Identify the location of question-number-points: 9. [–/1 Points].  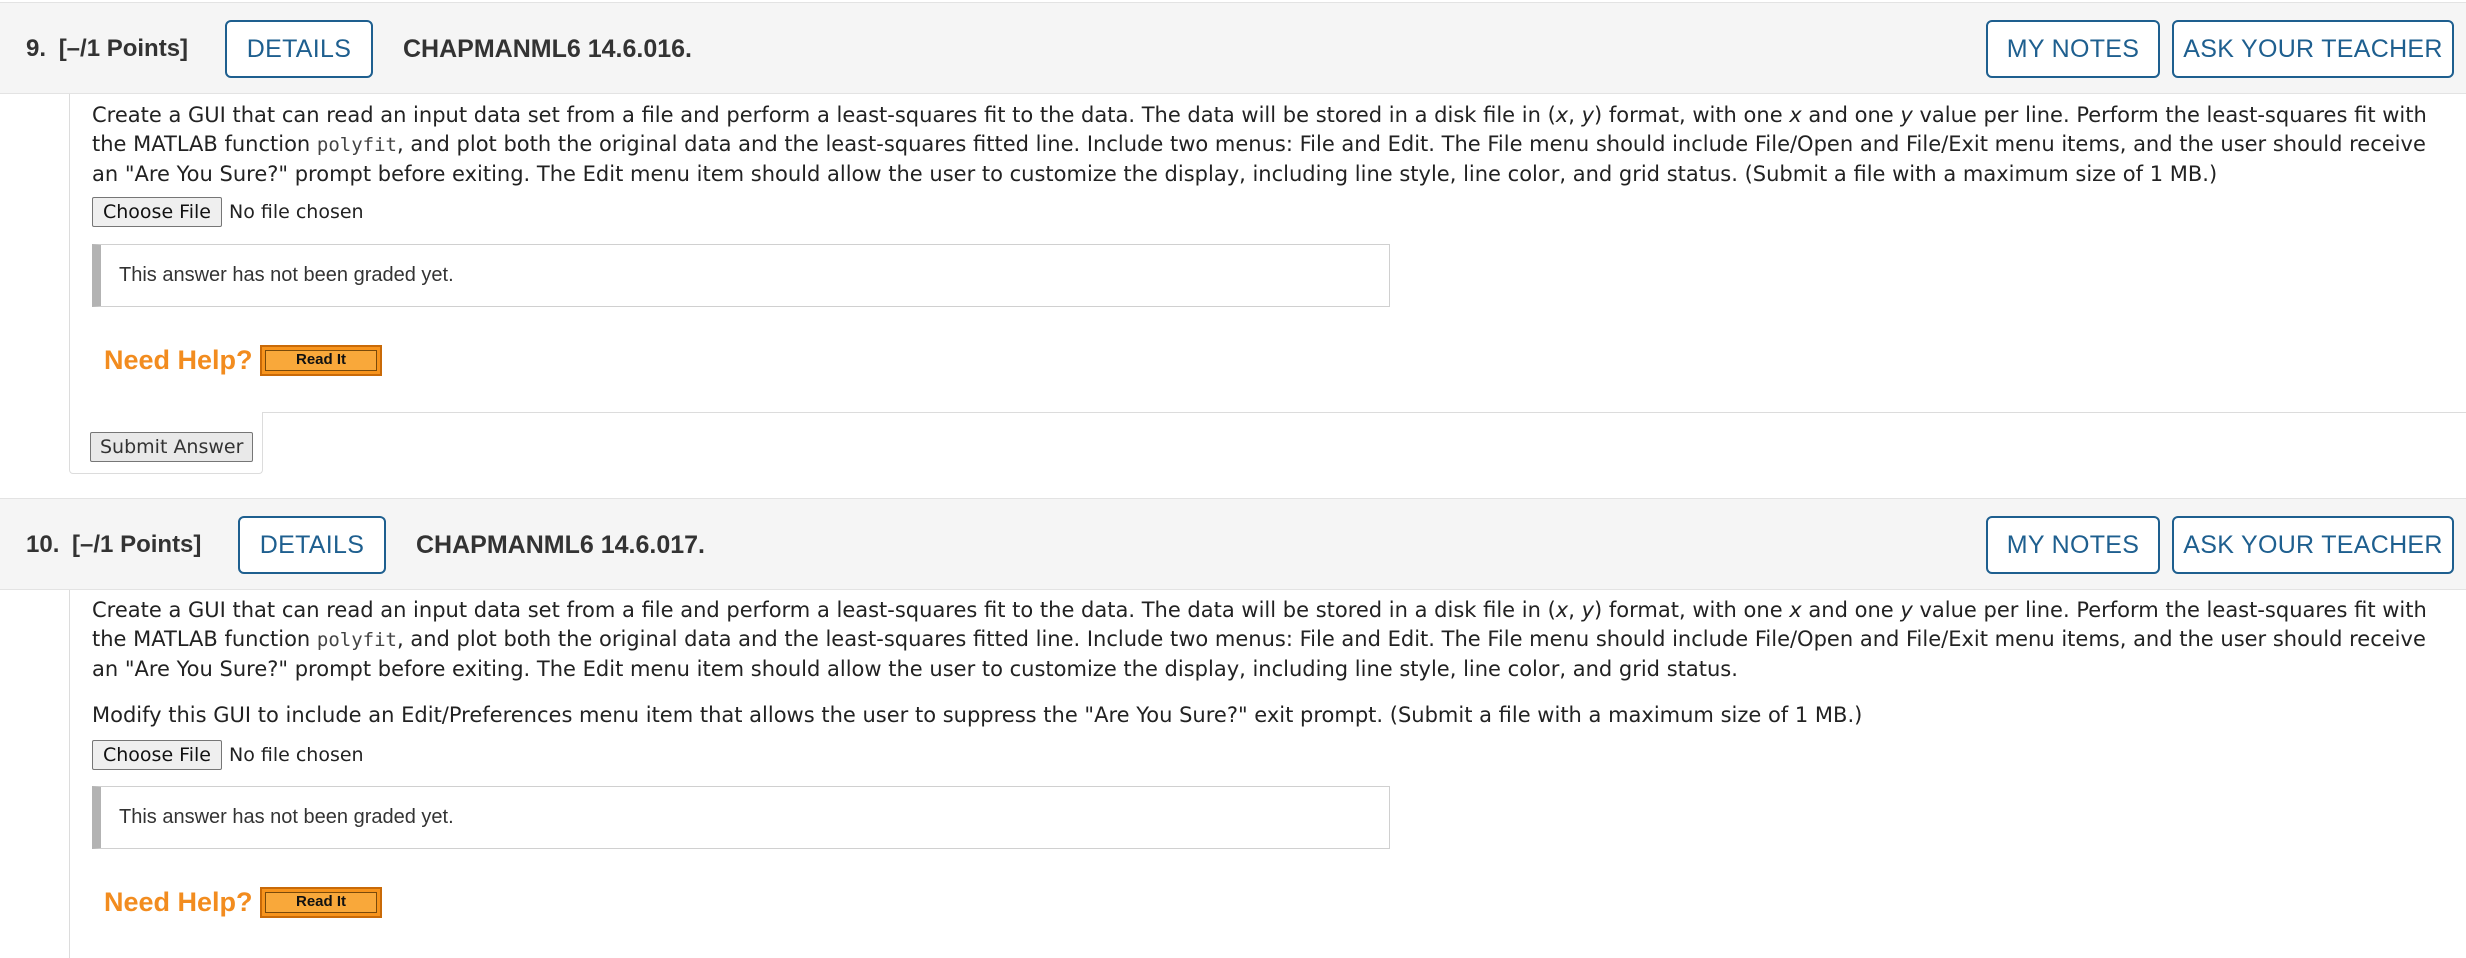
(107, 49).